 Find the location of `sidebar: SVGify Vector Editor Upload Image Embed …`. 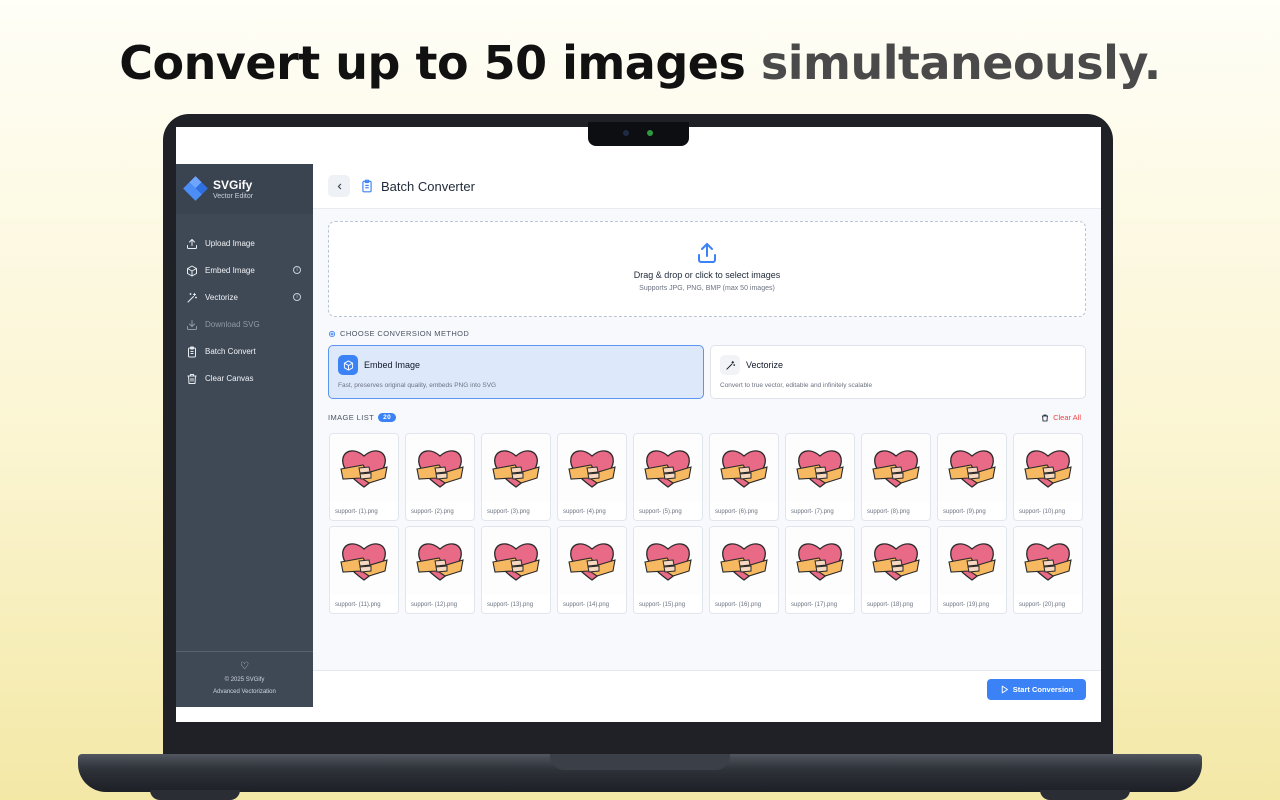

sidebar: SVGify Vector Editor Upload Image Embed … is located at coordinates (244, 435).